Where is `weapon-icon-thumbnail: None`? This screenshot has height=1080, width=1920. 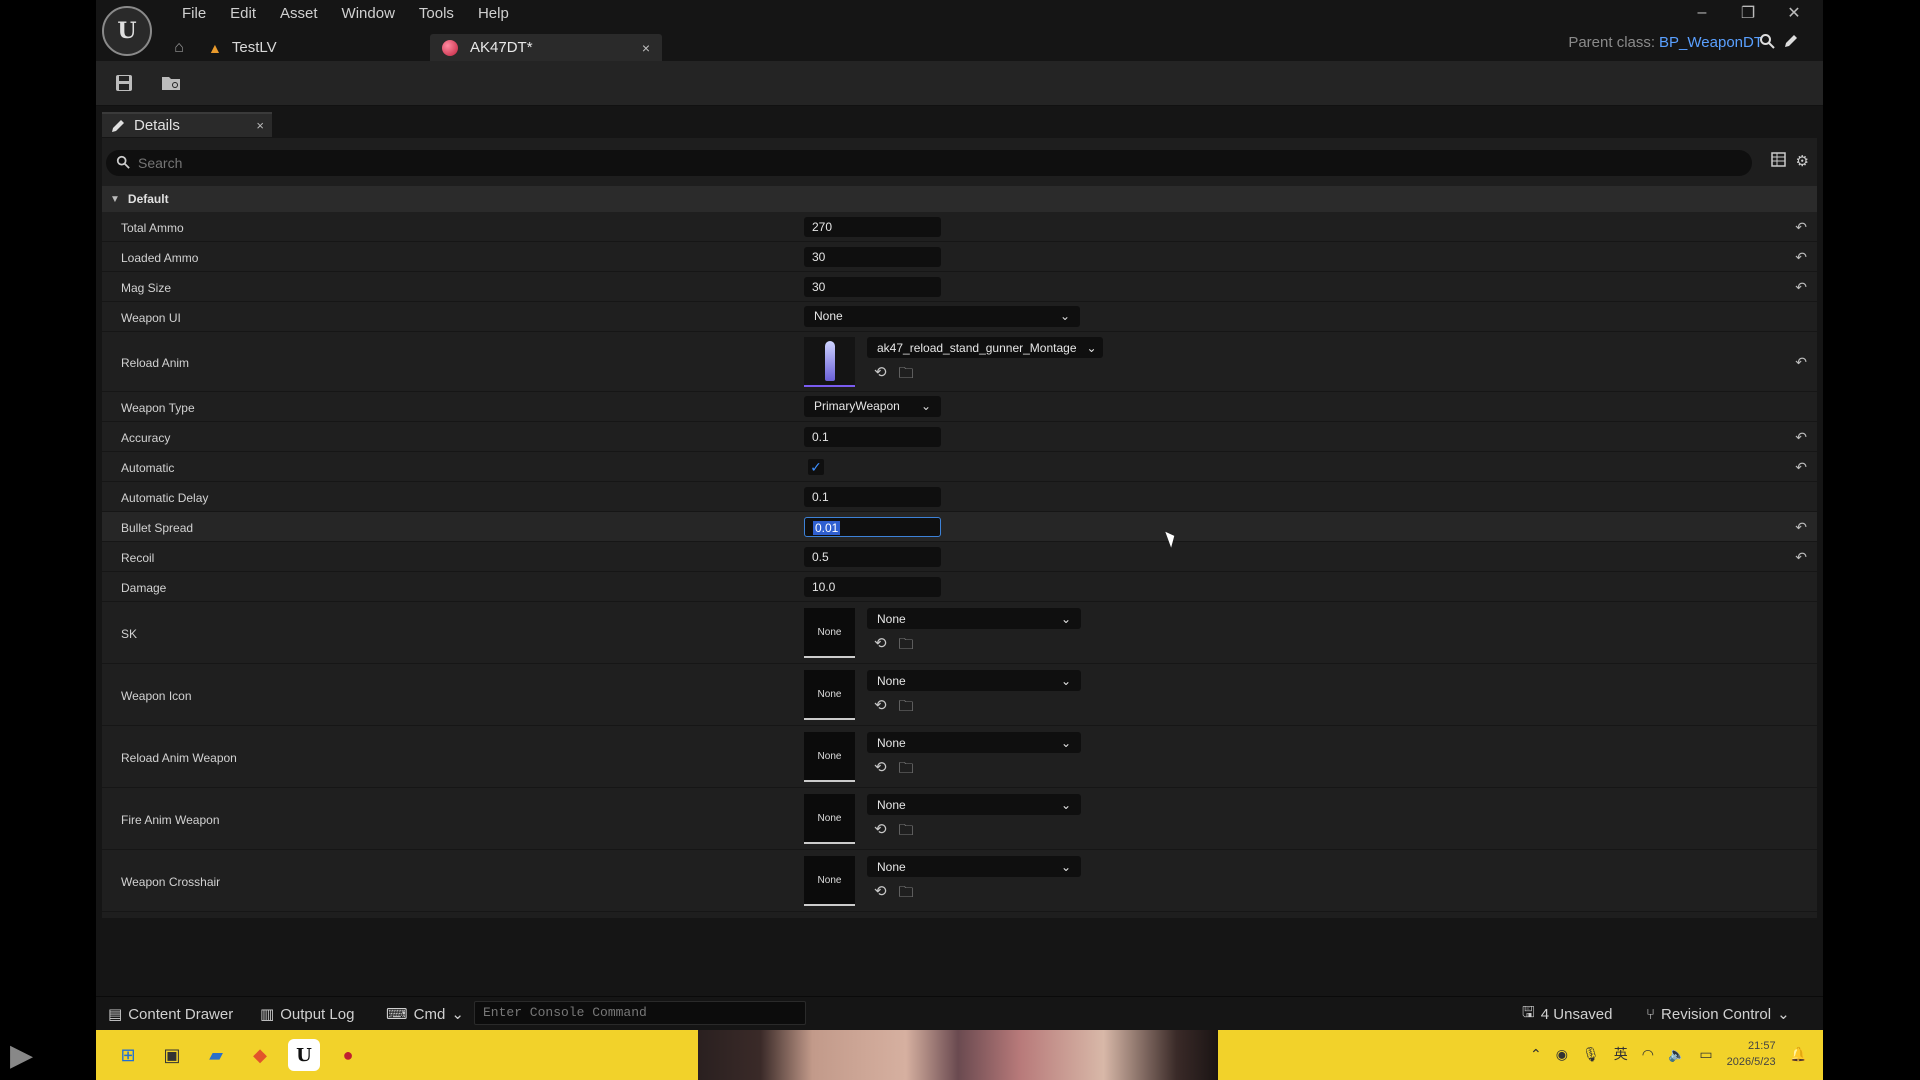 weapon-icon-thumbnail: None is located at coordinates (829, 695).